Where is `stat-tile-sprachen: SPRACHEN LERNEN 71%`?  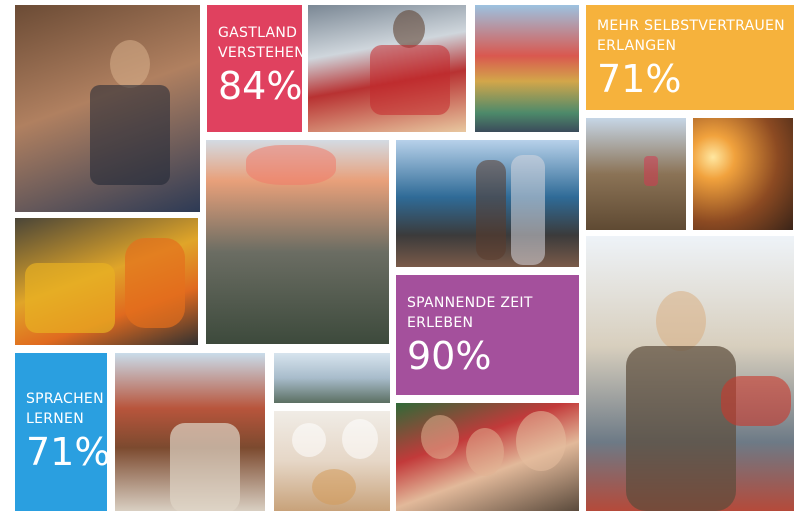
stat-tile-sprachen: SPRACHEN LERNEN 71% is located at coordinates (61, 432).